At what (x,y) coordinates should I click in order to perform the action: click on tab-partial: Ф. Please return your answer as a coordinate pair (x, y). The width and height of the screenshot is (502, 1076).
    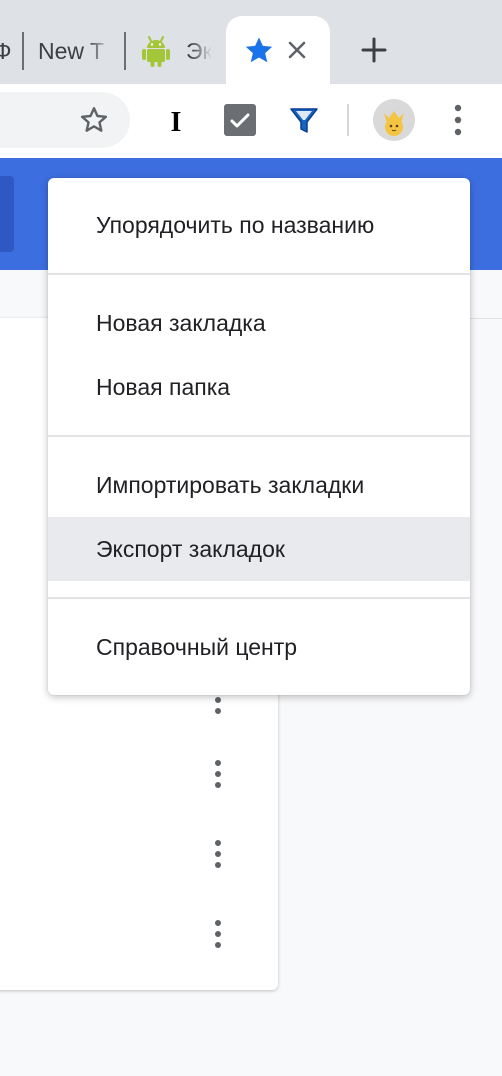
    Looking at the image, I should click on (8, 51).